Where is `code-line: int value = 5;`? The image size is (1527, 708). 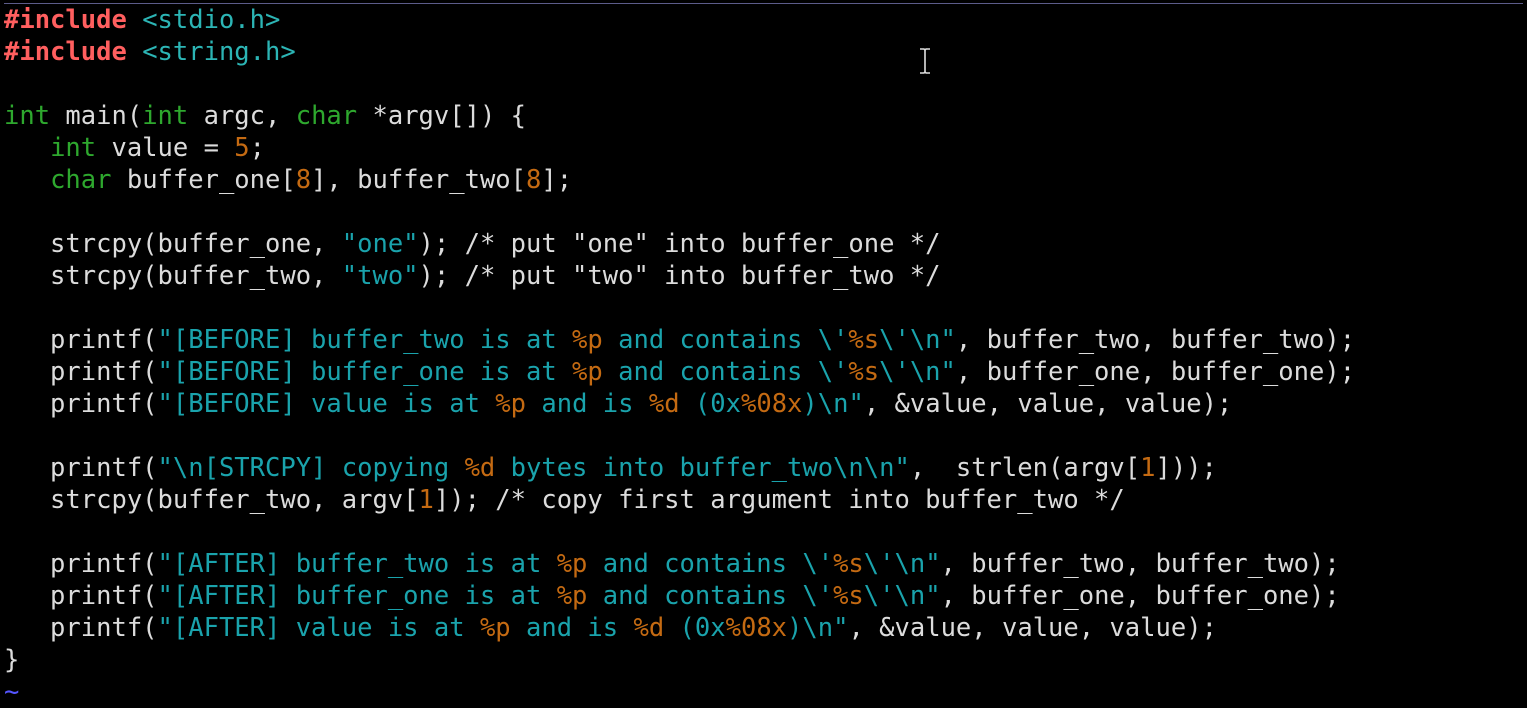 code-line: int value = 5; is located at coordinates (679, 148).